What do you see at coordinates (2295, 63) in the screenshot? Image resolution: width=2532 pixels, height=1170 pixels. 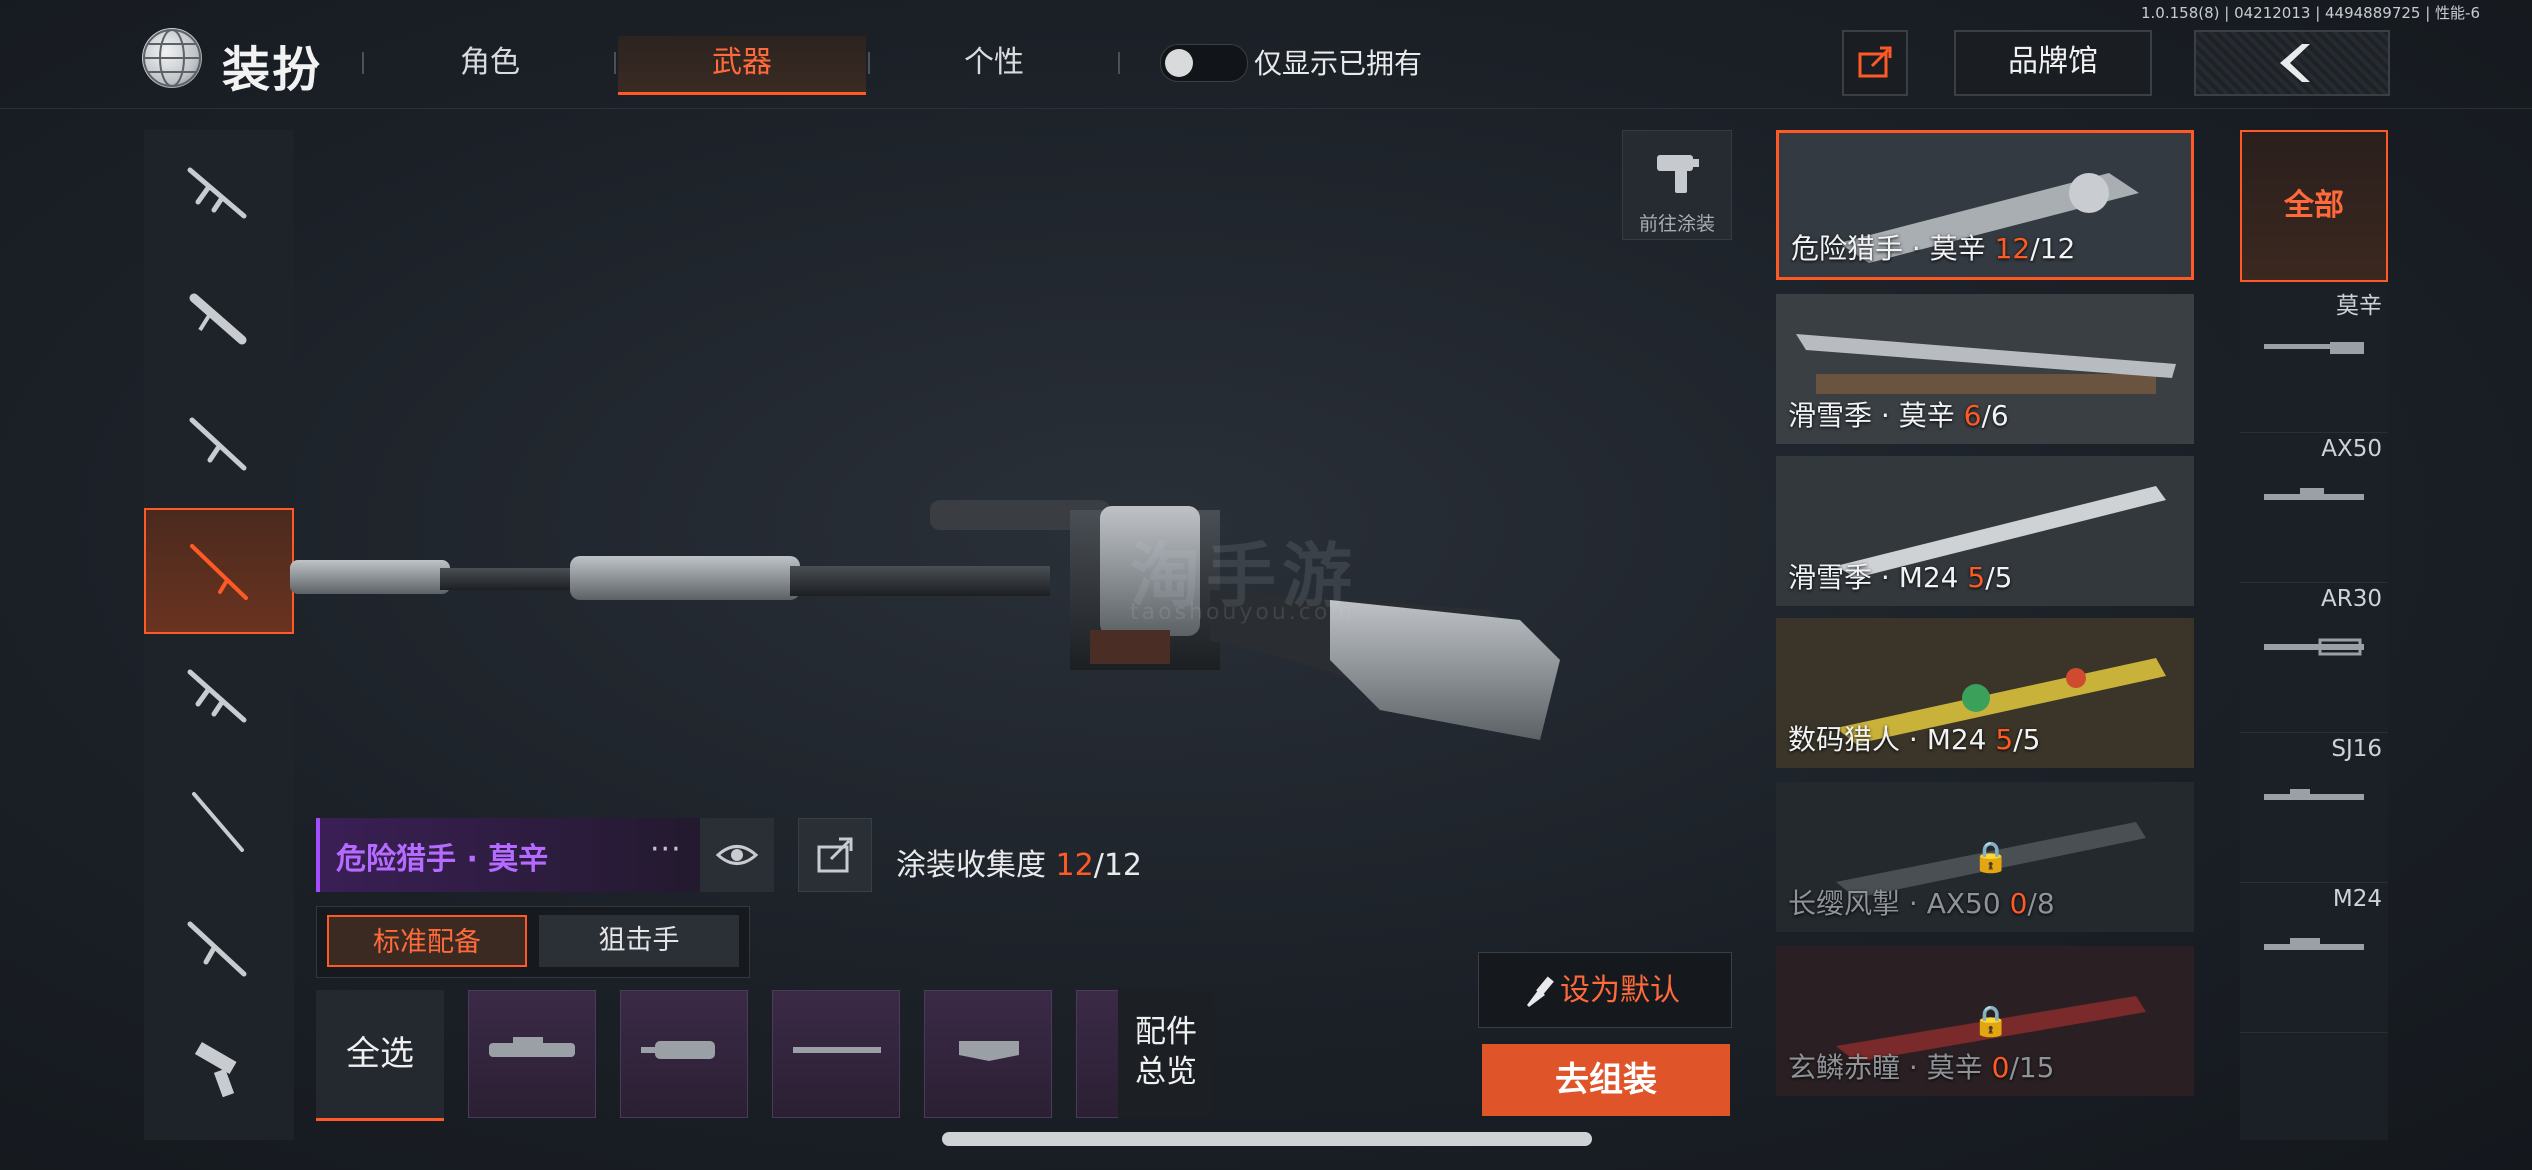 I see `chevron-left-icon` at bounding box center [2295, 63].